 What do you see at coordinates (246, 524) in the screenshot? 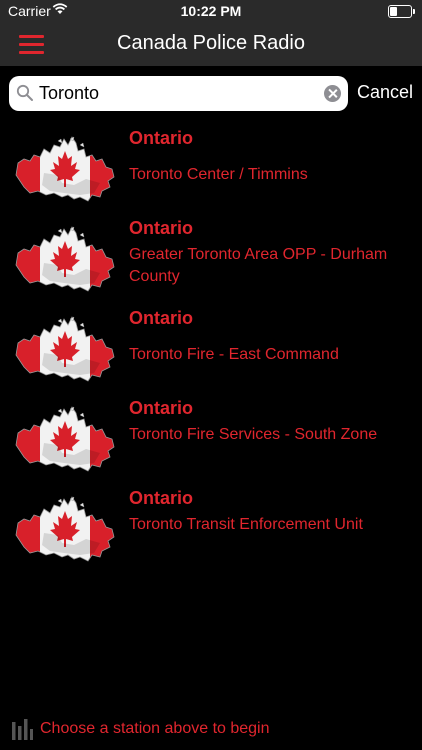
I see `station-name: Toronto Transit Enforcement Unit` at bounding box center [246, 524].